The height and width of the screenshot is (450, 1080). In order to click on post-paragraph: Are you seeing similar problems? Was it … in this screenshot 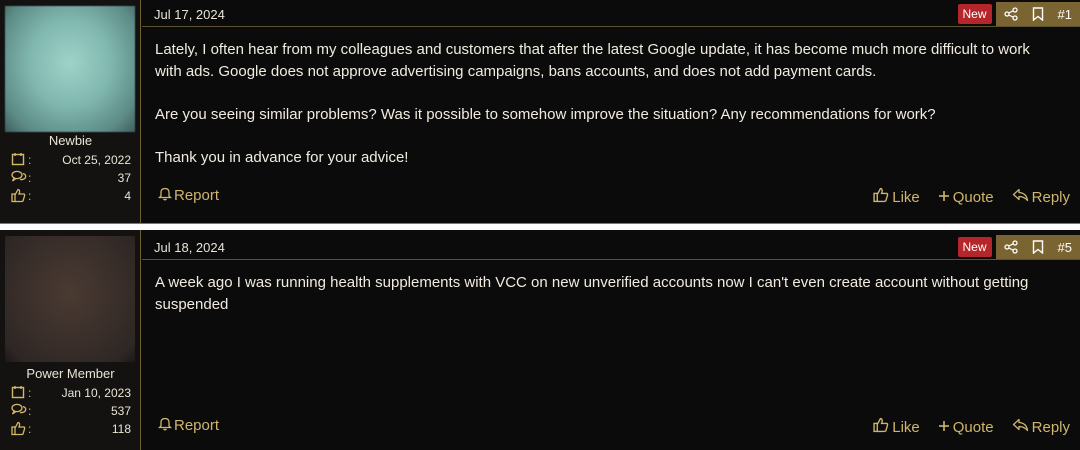, I will do `click(545, 114)`.